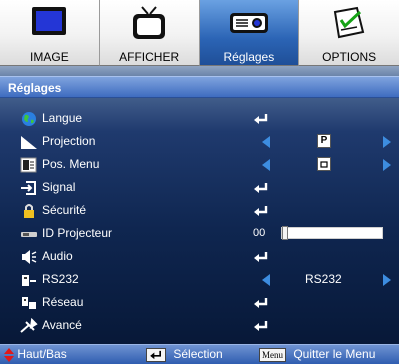  I want to click on tab-label: OPTIONS, so click(349, 57).